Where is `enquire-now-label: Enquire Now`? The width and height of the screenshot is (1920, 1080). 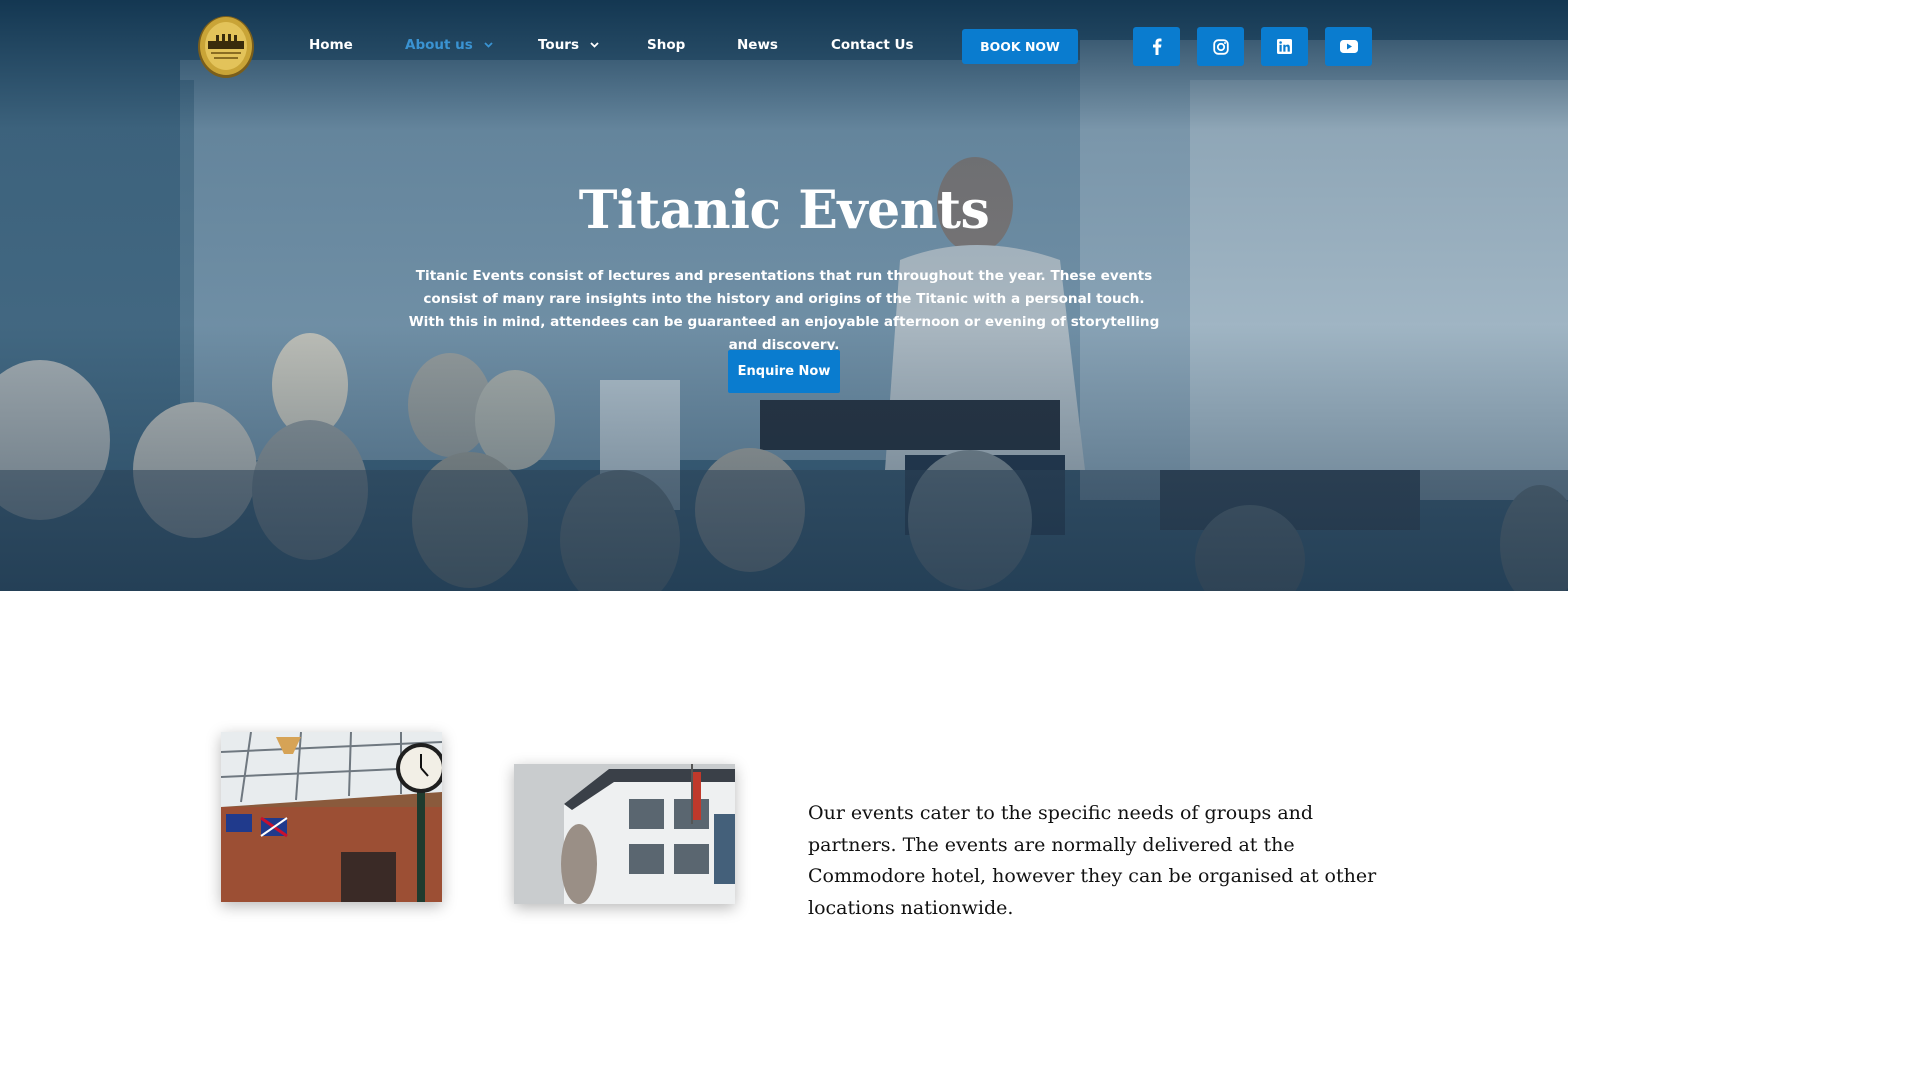 enquire-now-label: Enquire Now is located at coordinates (784, 371).